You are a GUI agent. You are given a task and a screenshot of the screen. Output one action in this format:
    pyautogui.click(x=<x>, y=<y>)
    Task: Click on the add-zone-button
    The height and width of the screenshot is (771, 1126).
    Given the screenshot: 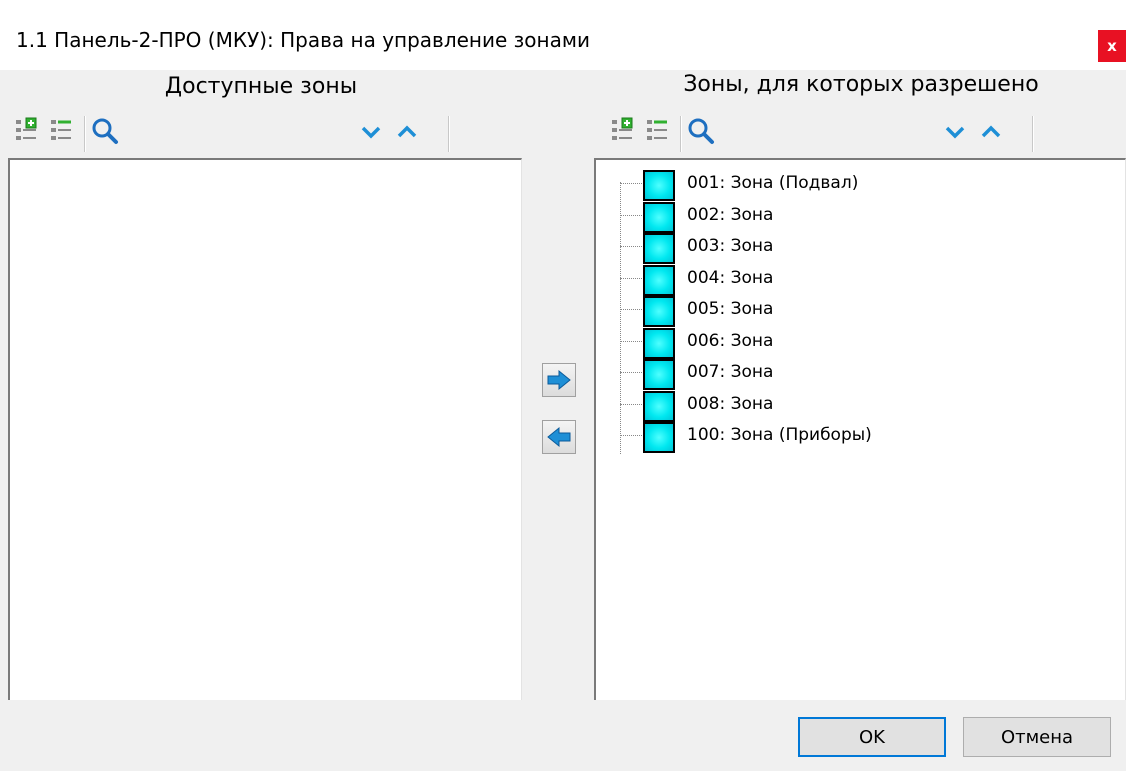 What is the action you would take?
    pyautogui.click(x=559, y=380)
    